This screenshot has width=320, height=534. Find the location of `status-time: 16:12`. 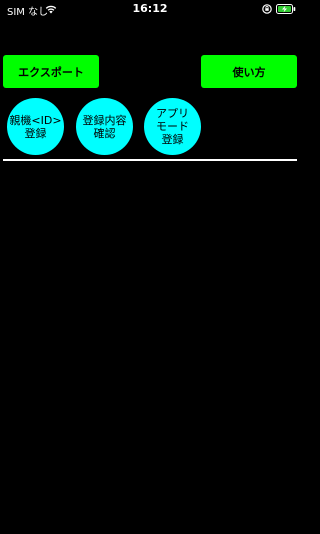

status-time: 16:12 is located at coordinates (150, 8).